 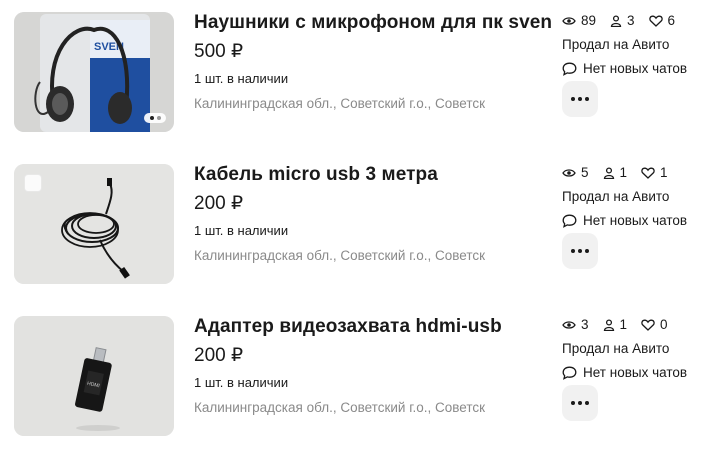 I want to click on listing-title: Наушники с микрофоном для пк sven, so click(x=373, y=23).